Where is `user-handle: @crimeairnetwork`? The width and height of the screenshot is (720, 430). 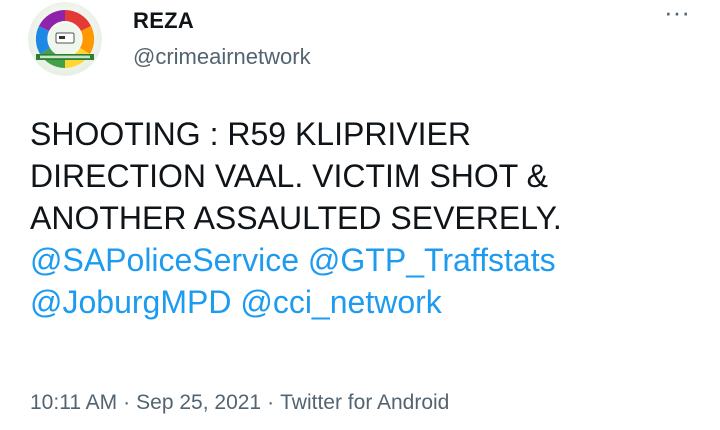
user-handle: @crimeairnetwork is located at coordinates (222, 57).